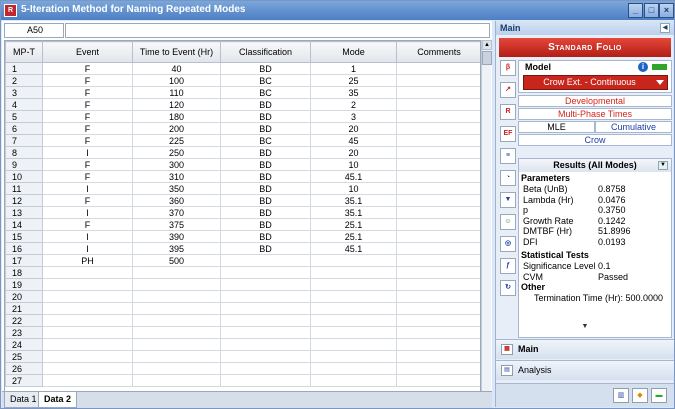 This screenshot has height=409, width=675. What do you see at coordinates (176, 236) in the screenshot?
I see `time-cell: 390` at bounding box center [176, 236].